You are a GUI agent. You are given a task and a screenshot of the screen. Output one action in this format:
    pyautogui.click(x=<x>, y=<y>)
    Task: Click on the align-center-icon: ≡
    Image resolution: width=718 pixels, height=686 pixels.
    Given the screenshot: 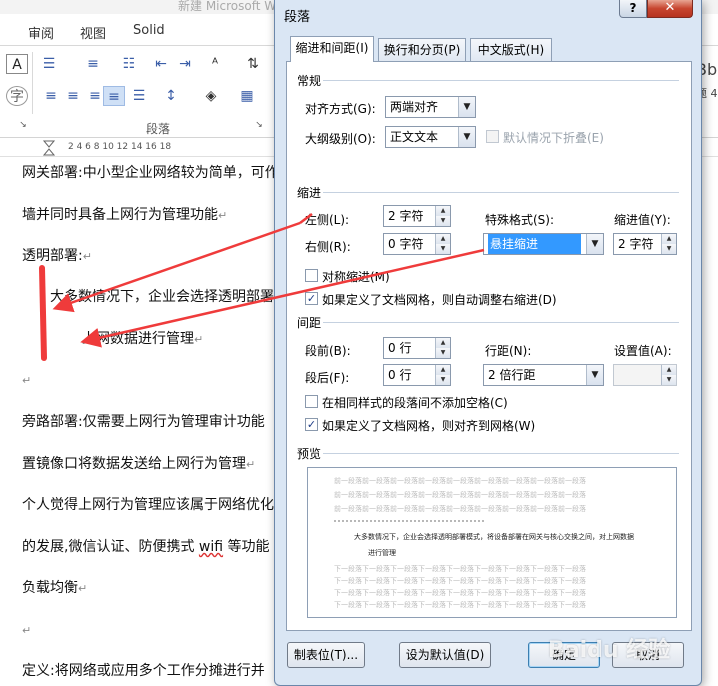 What is the action you would take?
    pyautogui.click(x=73, y=96)
    